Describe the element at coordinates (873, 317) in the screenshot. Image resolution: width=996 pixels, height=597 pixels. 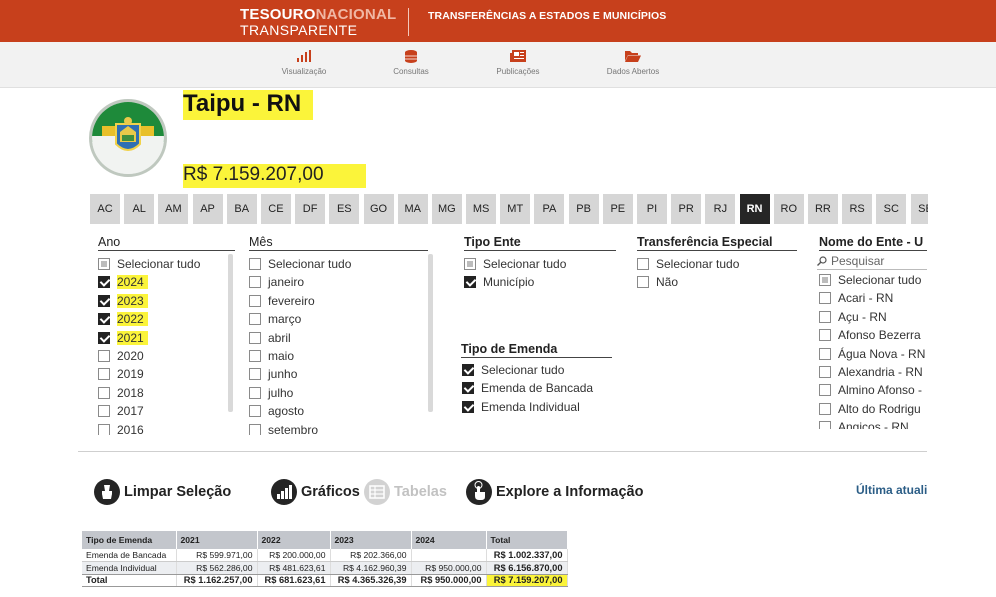
I see `nome-ente-option: Açu - RN` at that location.